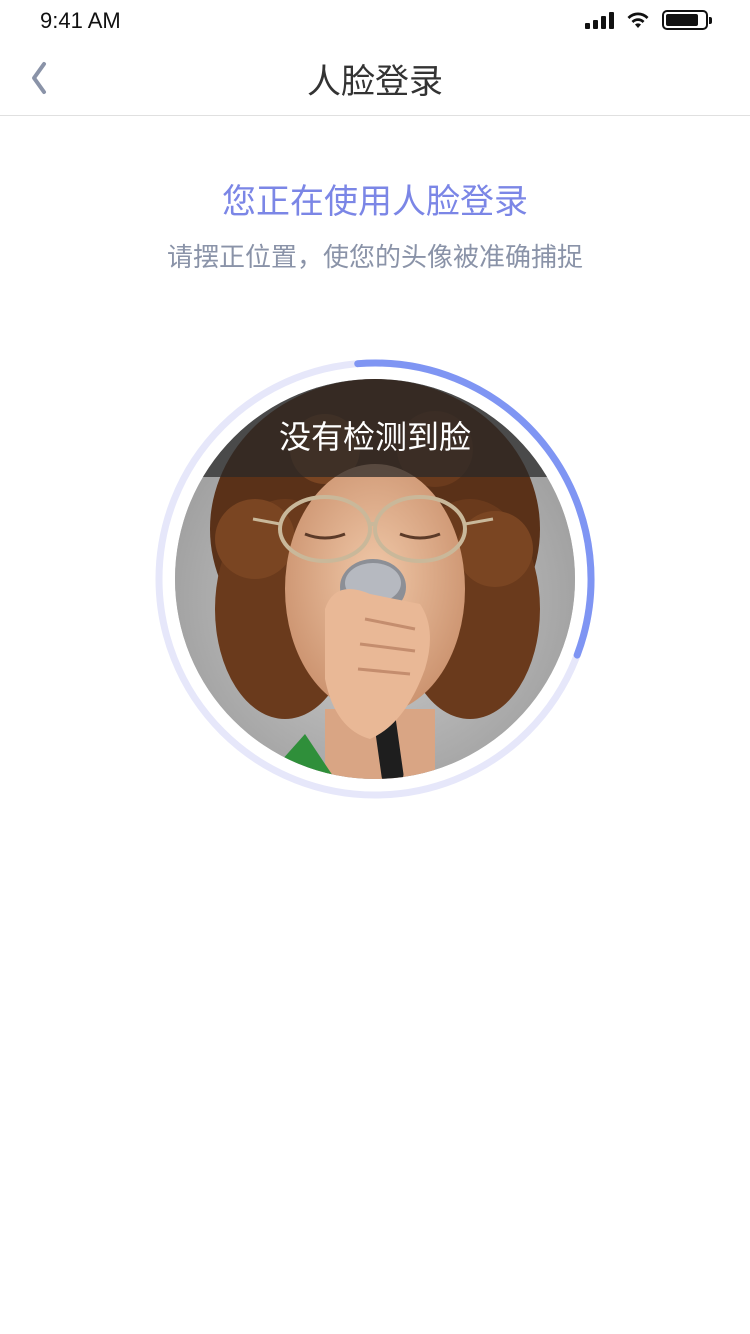  I want to click on wifi-icon, so click(638, 20).